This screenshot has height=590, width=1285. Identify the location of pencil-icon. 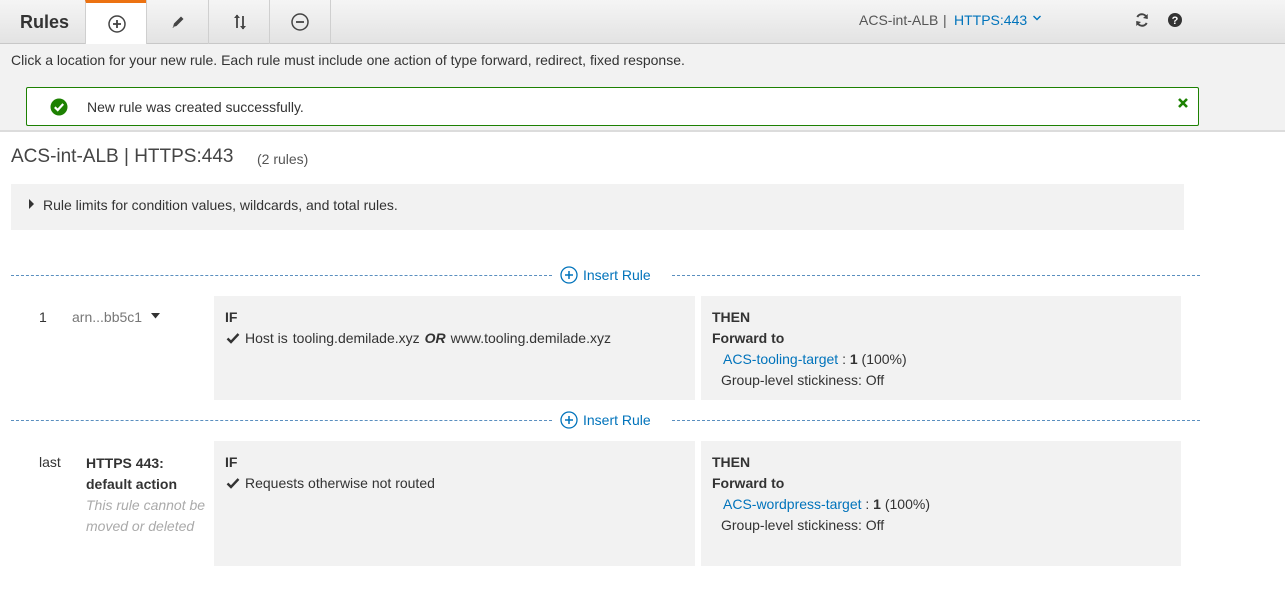
(177, 22).